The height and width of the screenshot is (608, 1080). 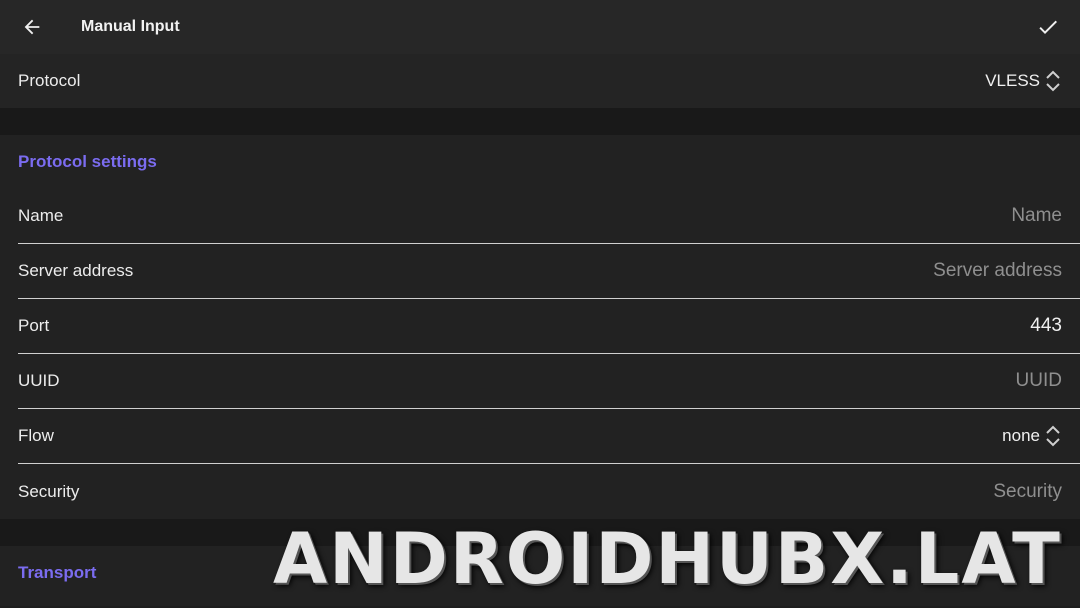 What do you see at coordinates (49, 80) in the screenshot?
I see `protocol-label: Protocol` at bounding box center [49, 80].